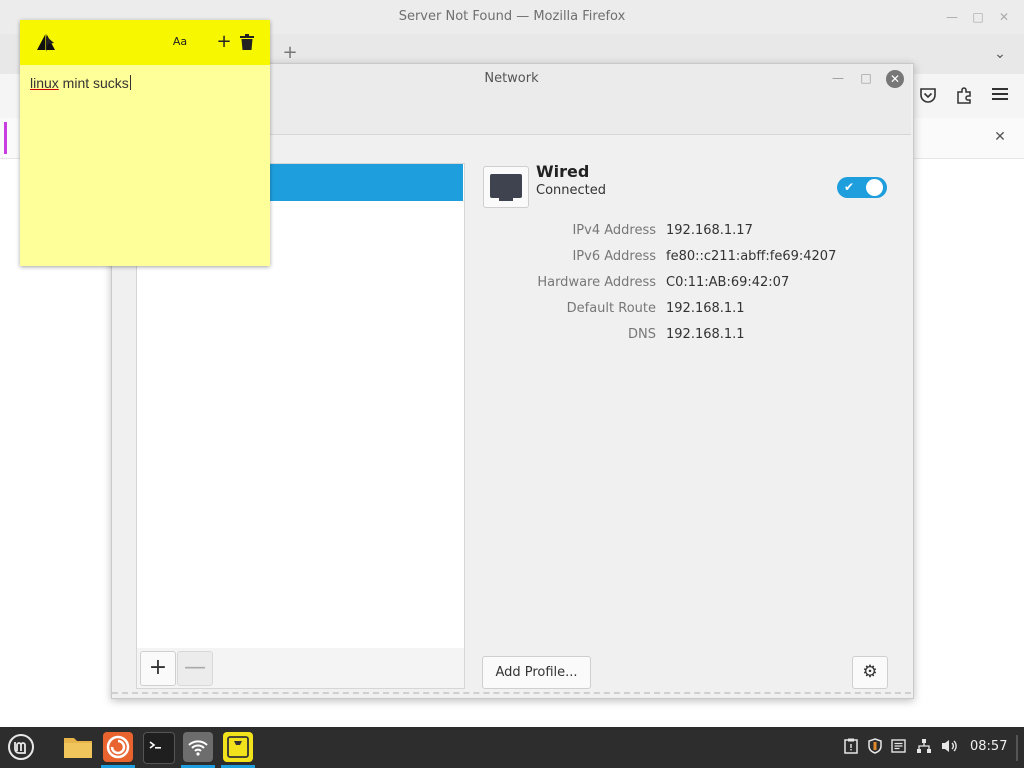 The height and width of the screenshot is (768, 1024). What do you see at coordinates (247, 42) in the screenshot?
I see `trash-icon` at bounding box center [247, 42].